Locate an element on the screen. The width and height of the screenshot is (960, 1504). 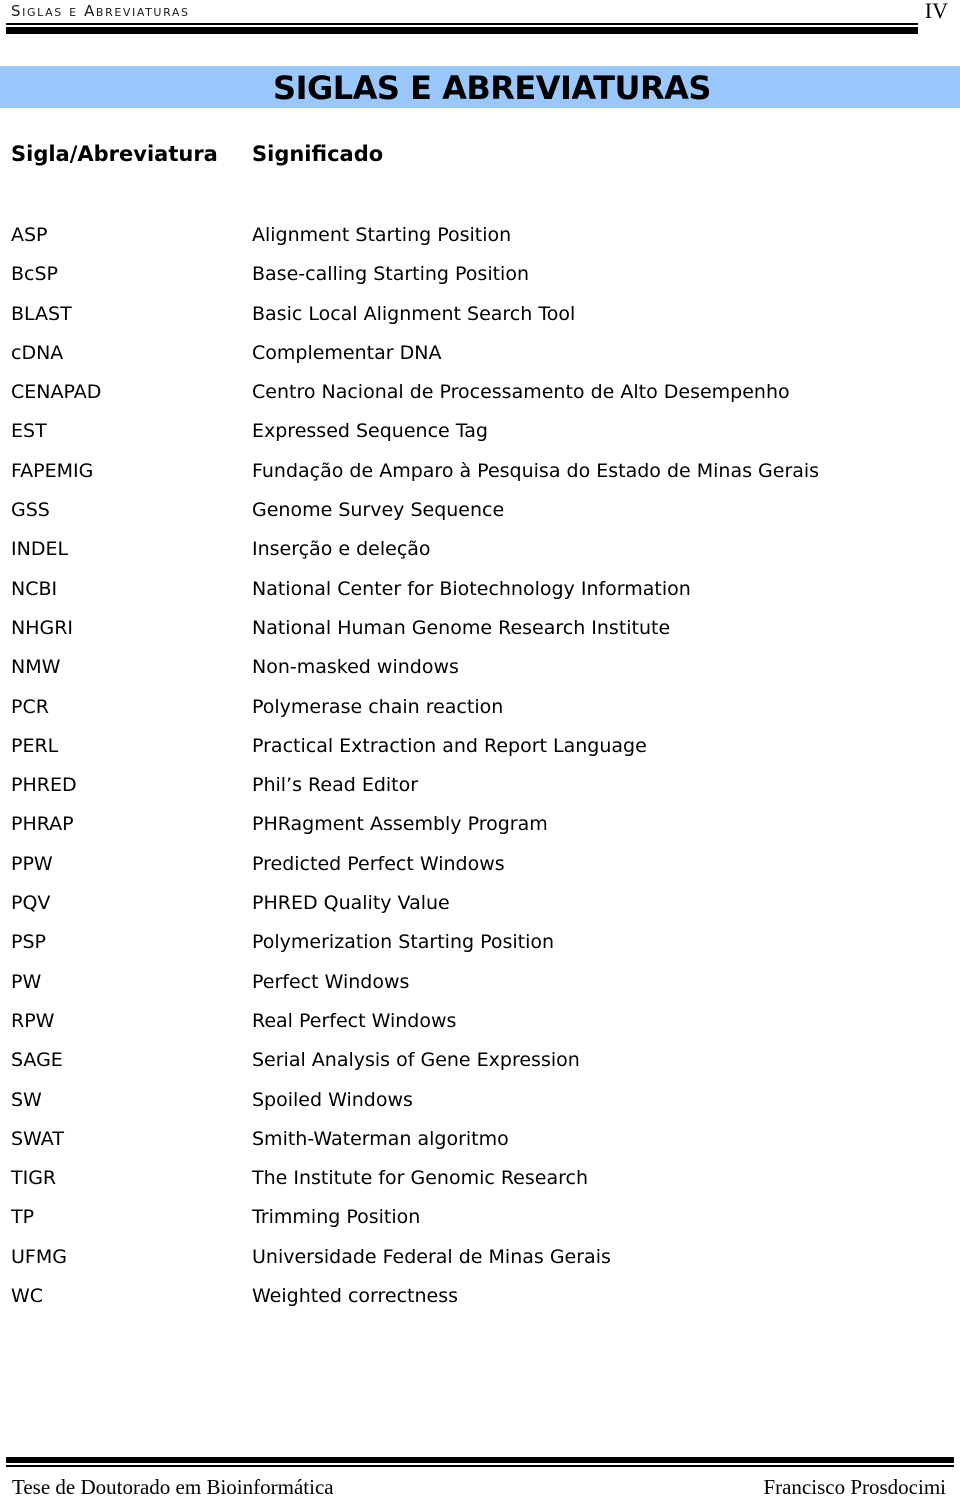
table-cell-significado: Smith-Waterman algoritmo is located at coordinates (380, 1138).